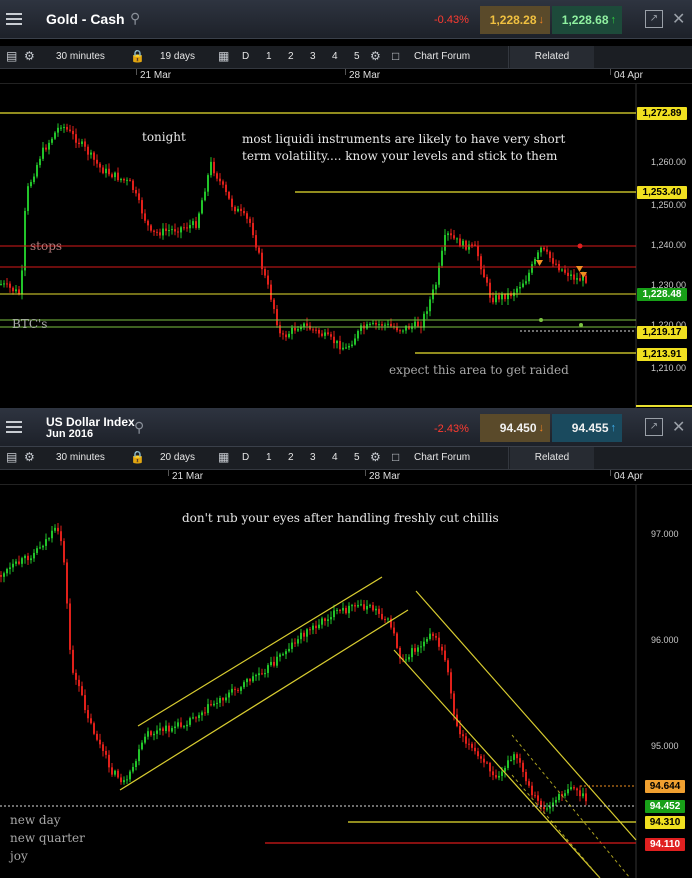  Describe the element at coordinates (541, 320) in the screenshot. I see `btc-marker-icon` at that location.